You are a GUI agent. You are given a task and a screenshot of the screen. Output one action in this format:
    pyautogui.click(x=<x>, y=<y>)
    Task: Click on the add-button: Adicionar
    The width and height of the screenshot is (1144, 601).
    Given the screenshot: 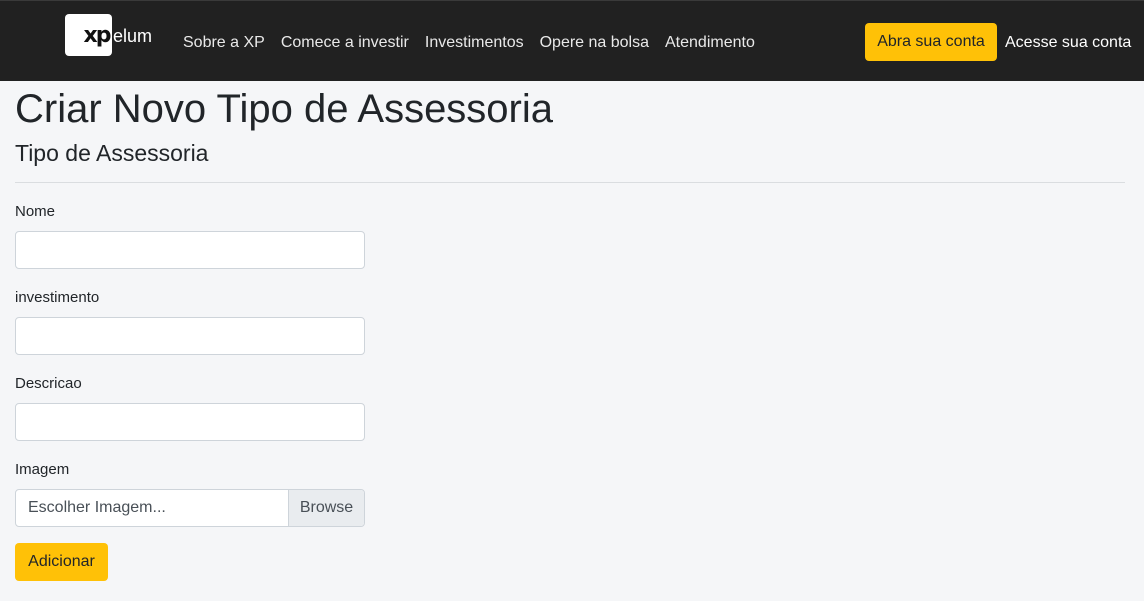 What is the action you would take?
    pyautogui.click(x=61, y=562)
    